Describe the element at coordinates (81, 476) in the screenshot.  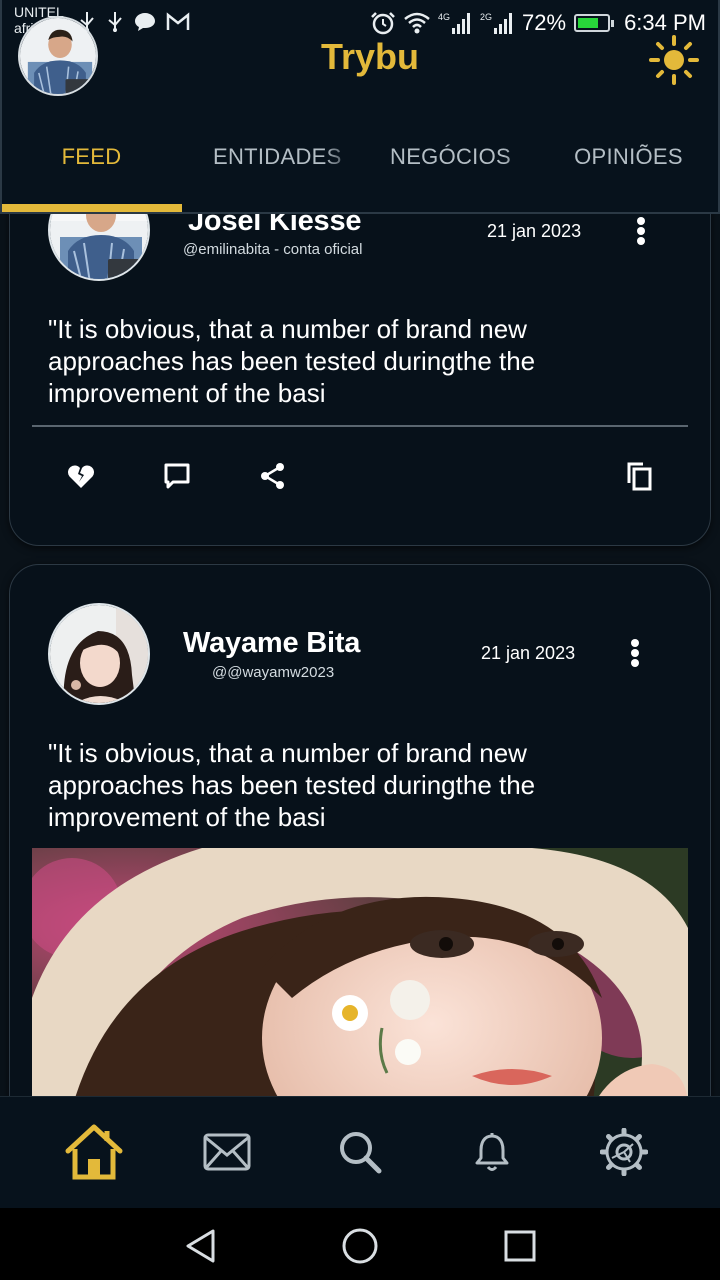
I see `broken-heart-icon` at that location.